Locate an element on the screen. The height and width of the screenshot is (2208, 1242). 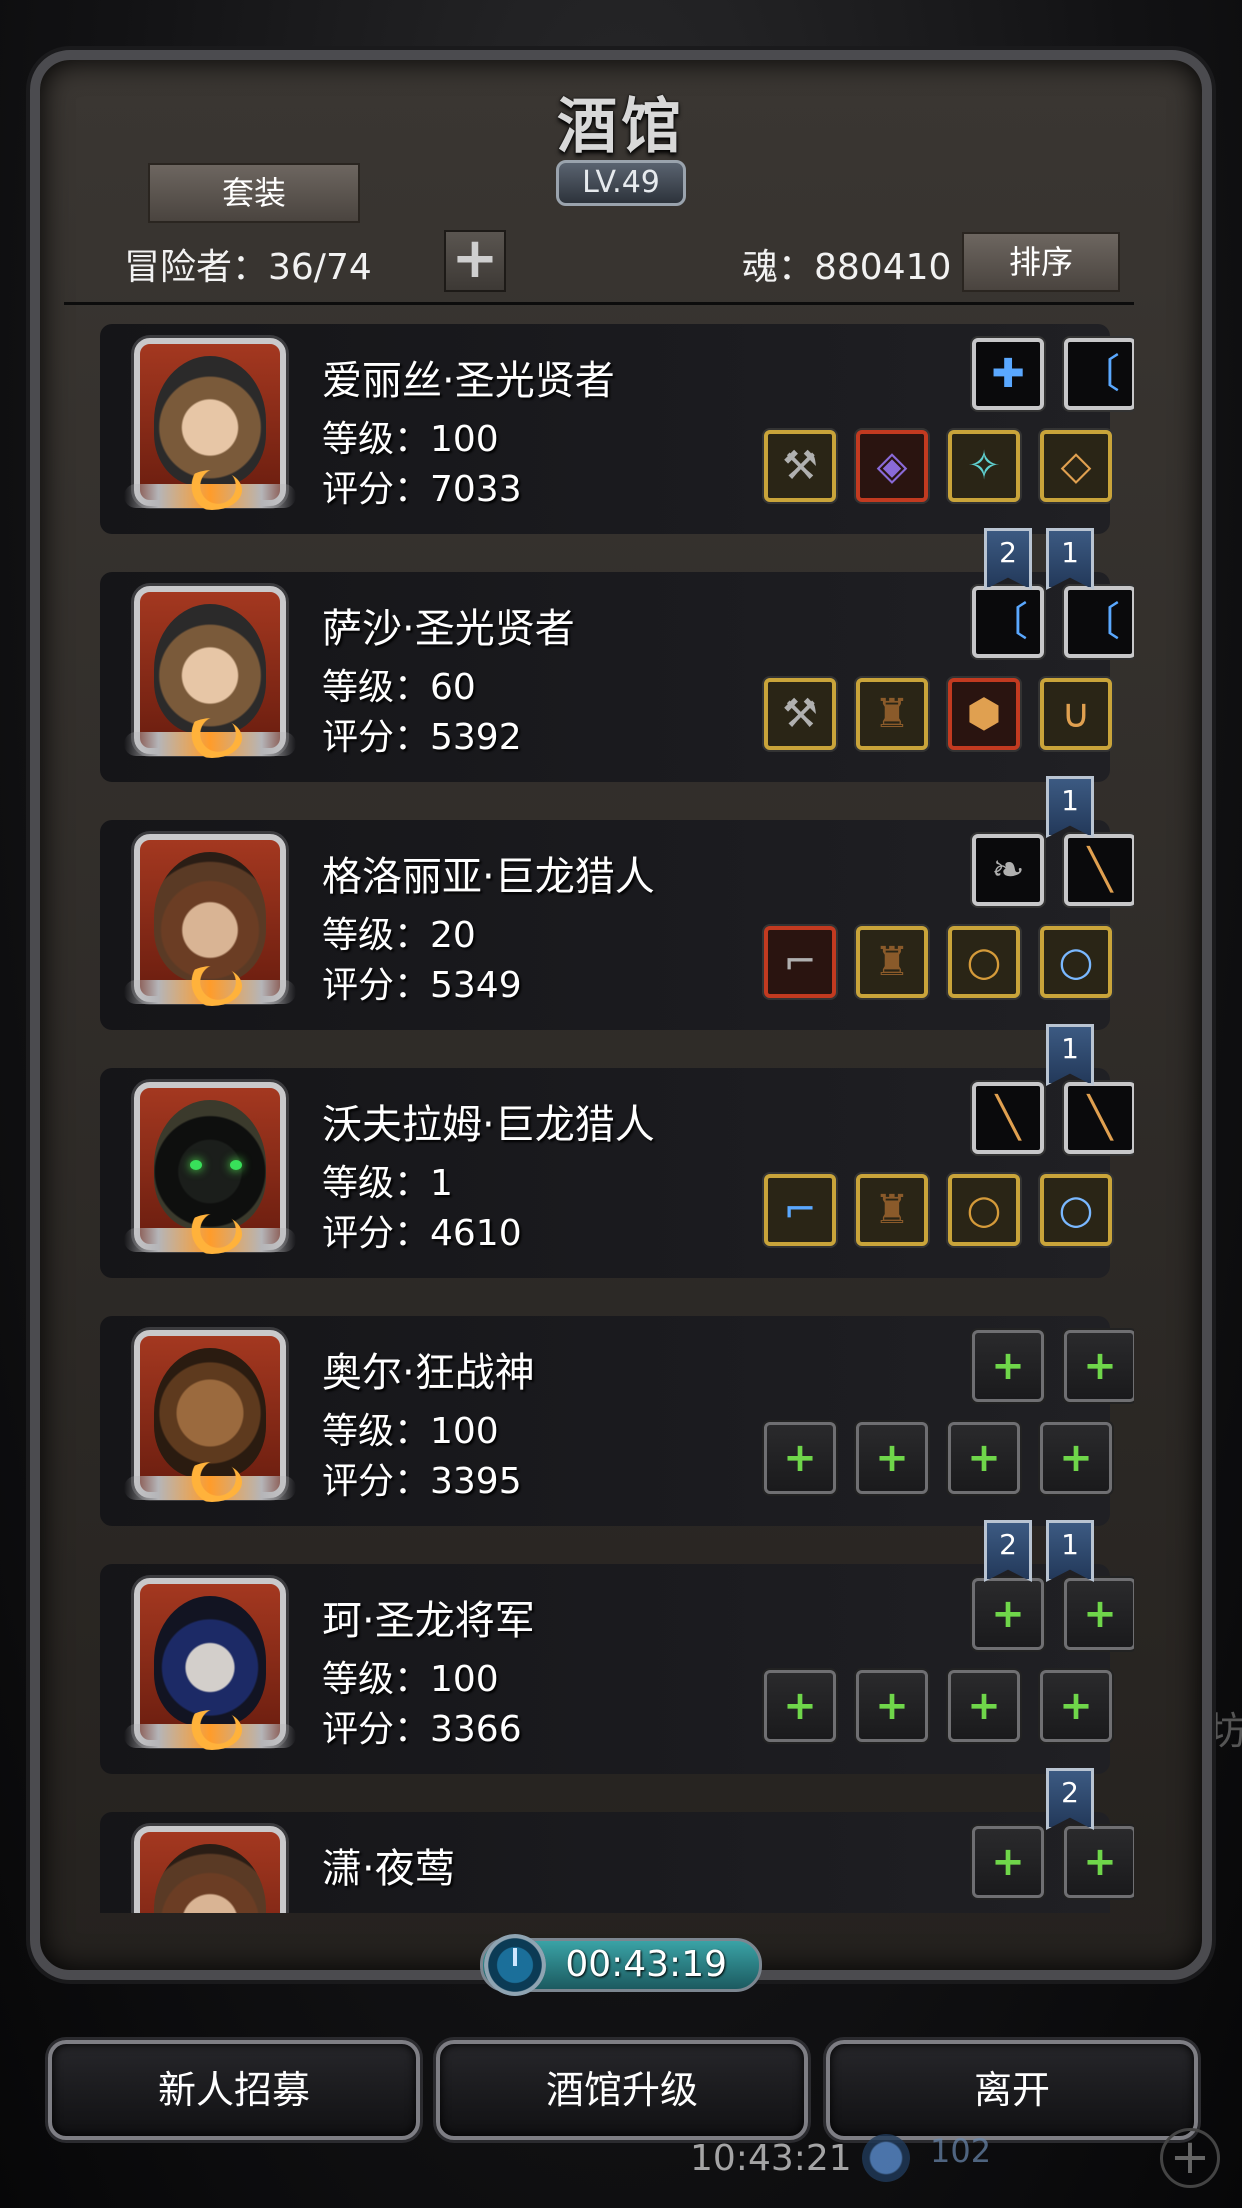
hero-card: 奥尔·狂战神 等级：100 评分：3395 + + + + + + is located at coordinates (617, 1421).